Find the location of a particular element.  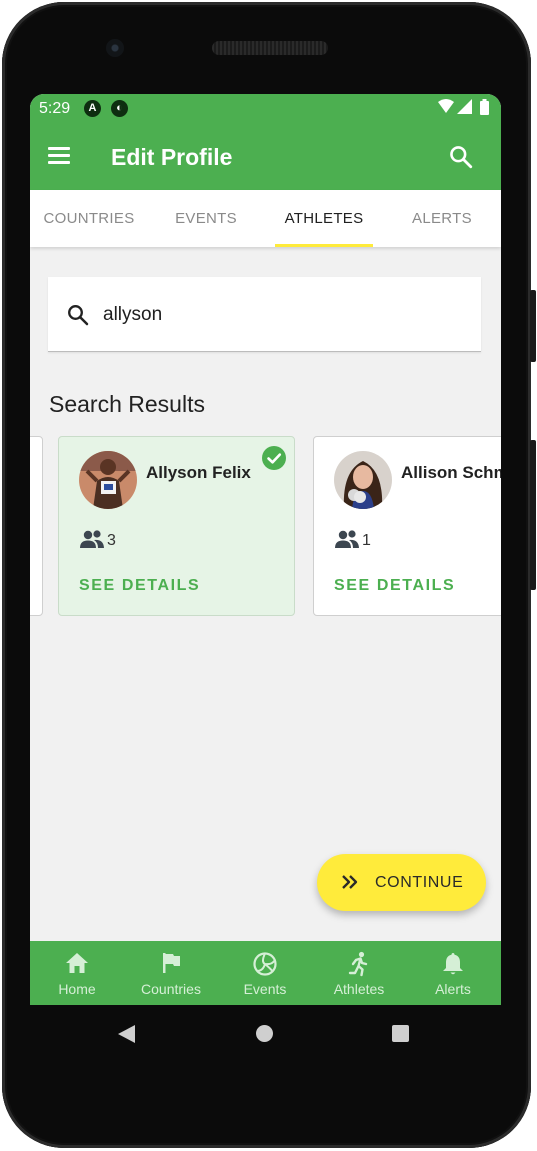

runner-icon is located at coordinates (358, 964).